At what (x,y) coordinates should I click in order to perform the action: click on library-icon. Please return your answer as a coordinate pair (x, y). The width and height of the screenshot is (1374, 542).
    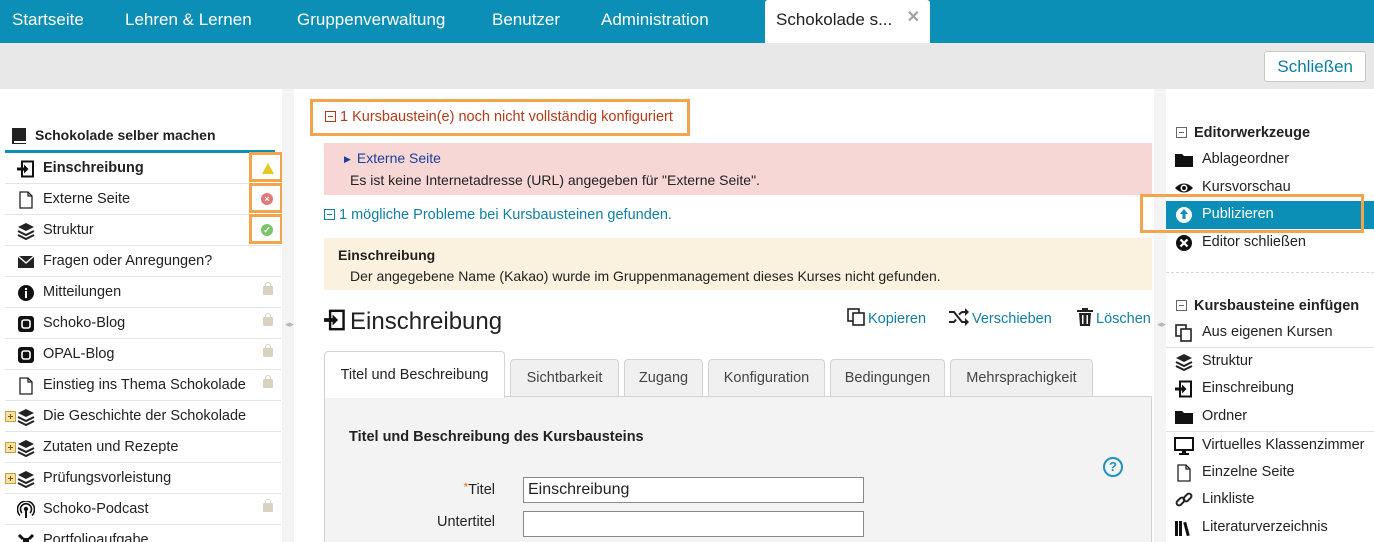
    Looking at the image, I should click on (1182, 529).